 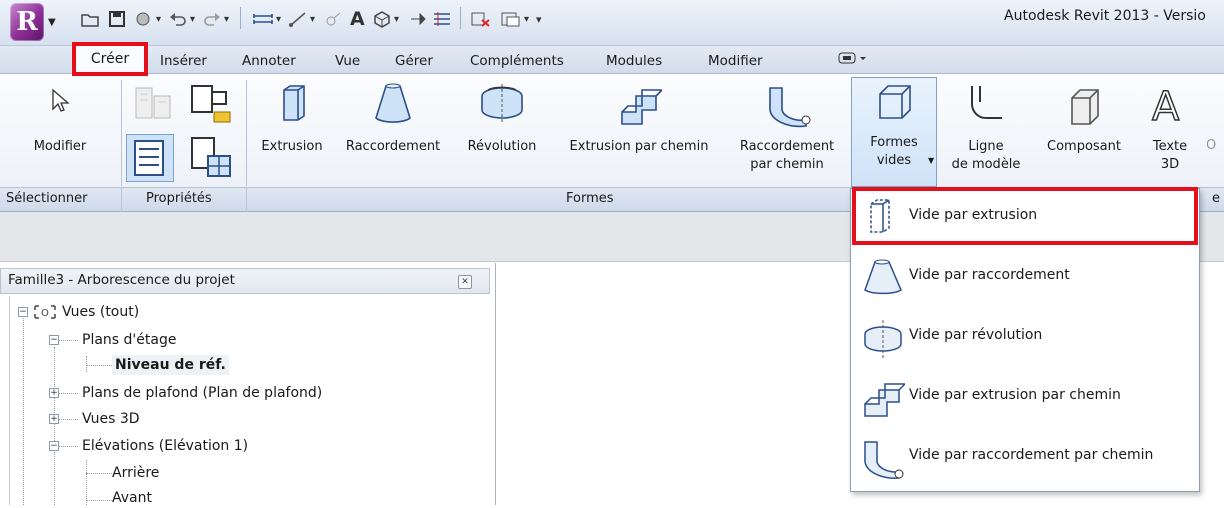 I want to click on tab-inserer: Insérer, so click(x=183, y=61).